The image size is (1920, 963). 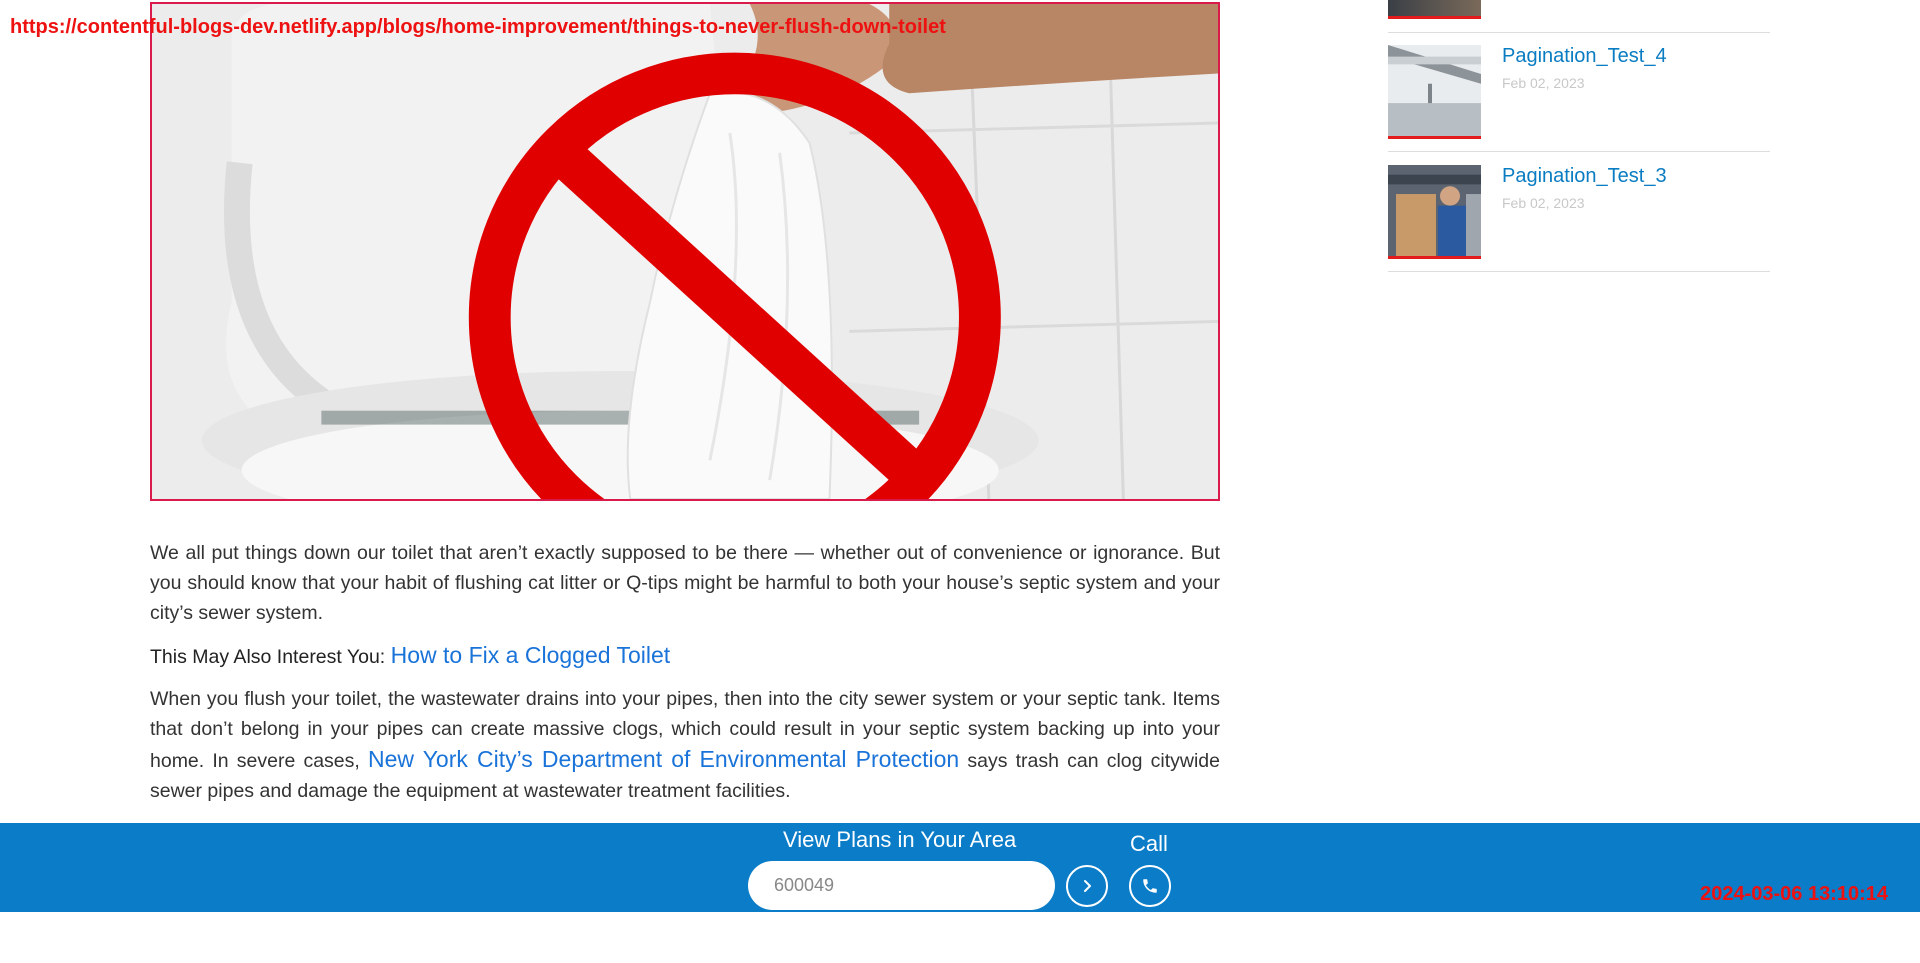 I want to click on zip-code-input, so click(x=901, y=885).